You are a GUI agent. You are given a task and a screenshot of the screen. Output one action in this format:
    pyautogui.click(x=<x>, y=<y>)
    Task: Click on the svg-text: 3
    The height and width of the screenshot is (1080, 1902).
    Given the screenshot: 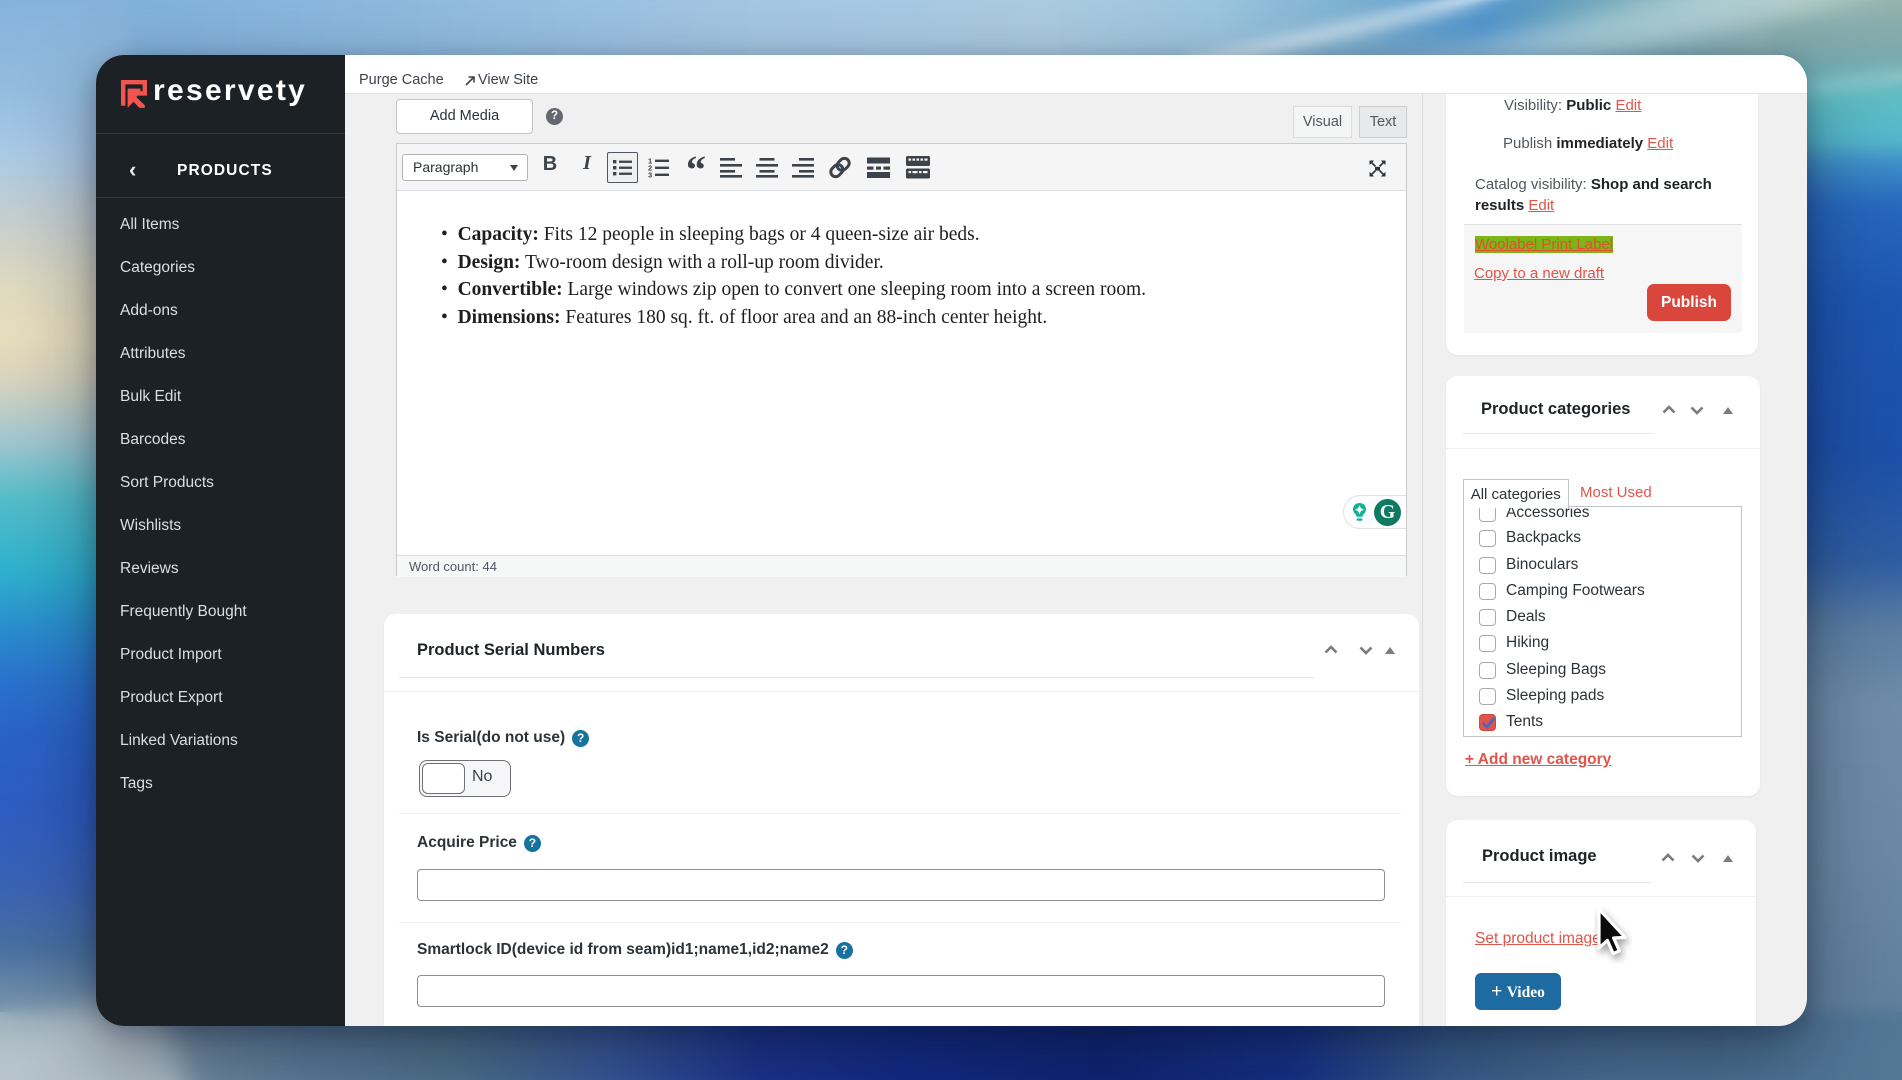 What is the action you would take?
    pyautogui.click(x=650, y=175)
    